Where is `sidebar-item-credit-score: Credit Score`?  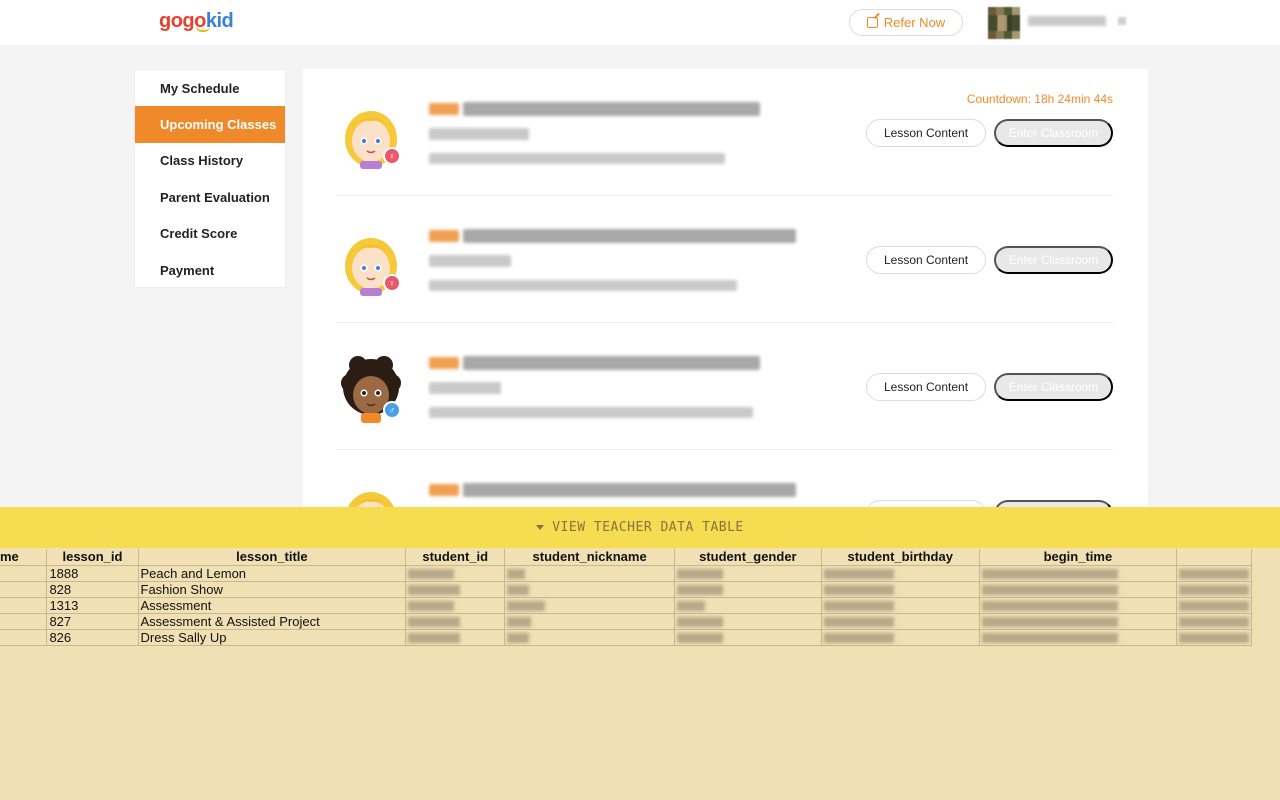
sidebar-item-credit-score: Credit Score is located at coordinates (210, 234).